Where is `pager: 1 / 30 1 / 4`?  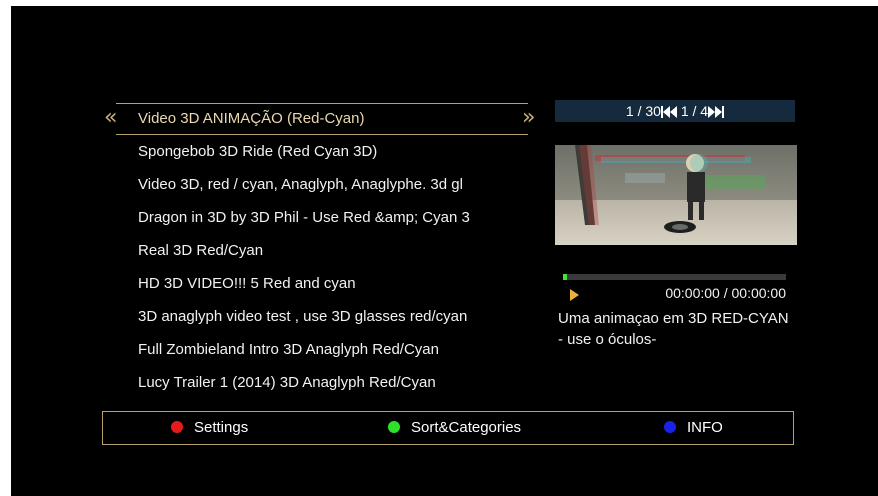
pager: 1 / 30 1 / 4 is located at coordinates (675, 111).